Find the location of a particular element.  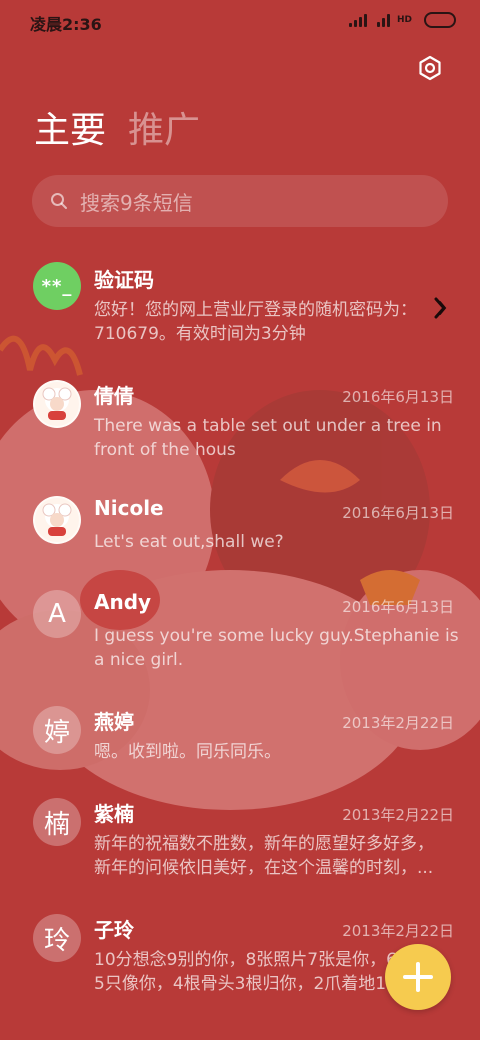

avatar: A is located at coordinates (57, 614).